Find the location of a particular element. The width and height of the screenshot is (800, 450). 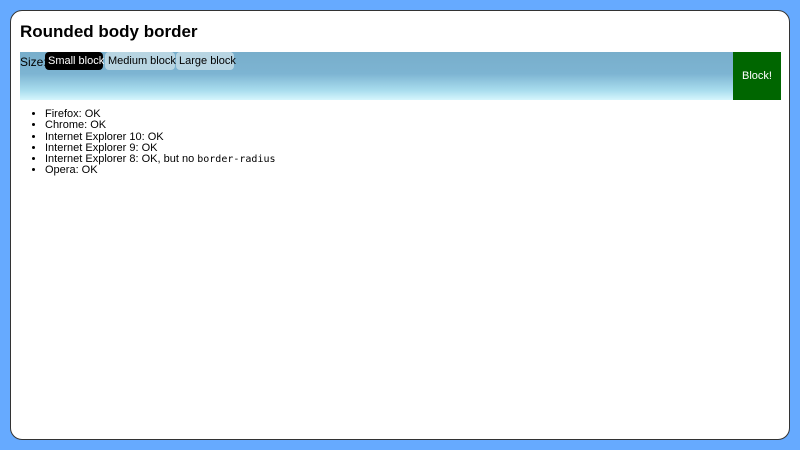

list-item-text: Internet Explorer 9: OK is located at coordinates (101, 147).